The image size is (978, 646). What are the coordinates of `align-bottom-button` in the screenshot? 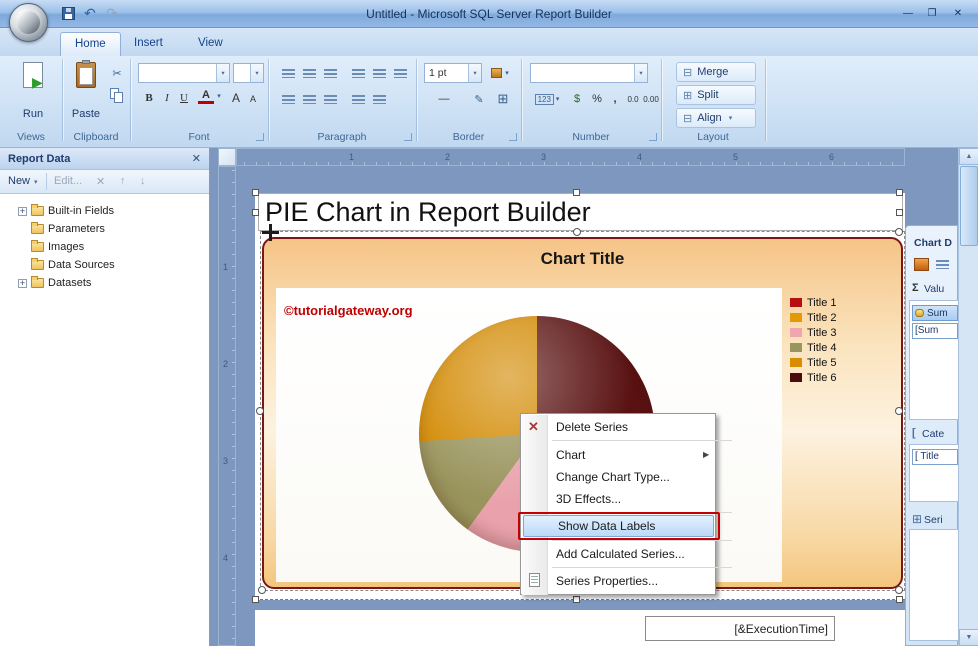 It's located at (330, 99).